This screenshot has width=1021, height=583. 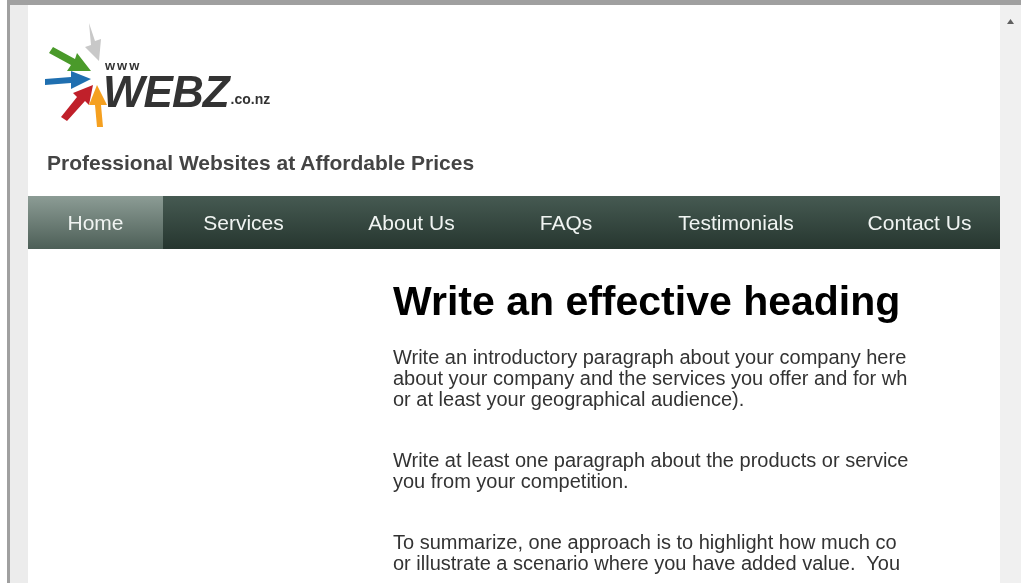 I want to click on scroll-up-arrow-icon, so click(x=1010, y=21).